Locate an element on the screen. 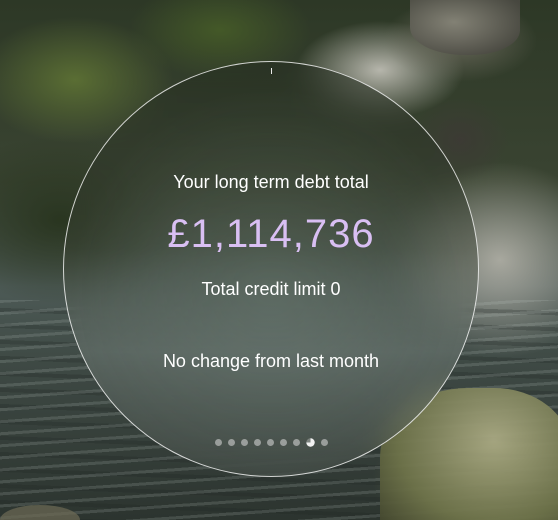 The height and width of the screenshot is (520, 558). monthly-change-text: No change from last month is located at coordinates (271, 361).